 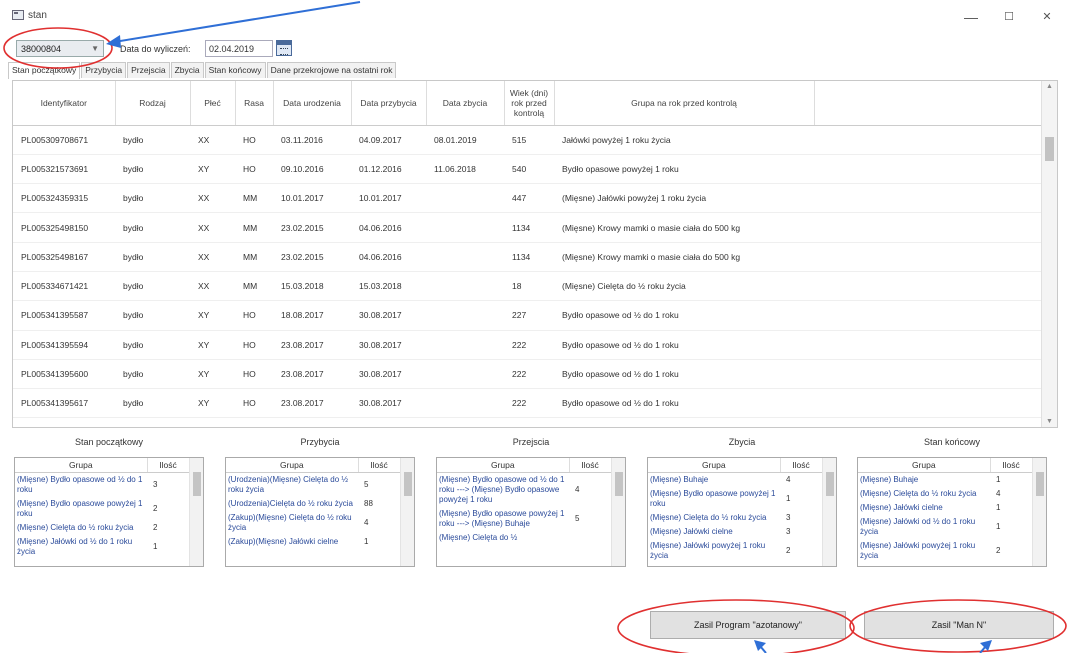 I want to click on column-header: Grupa na rok przed kontrolą, so click(x=684, y=103).